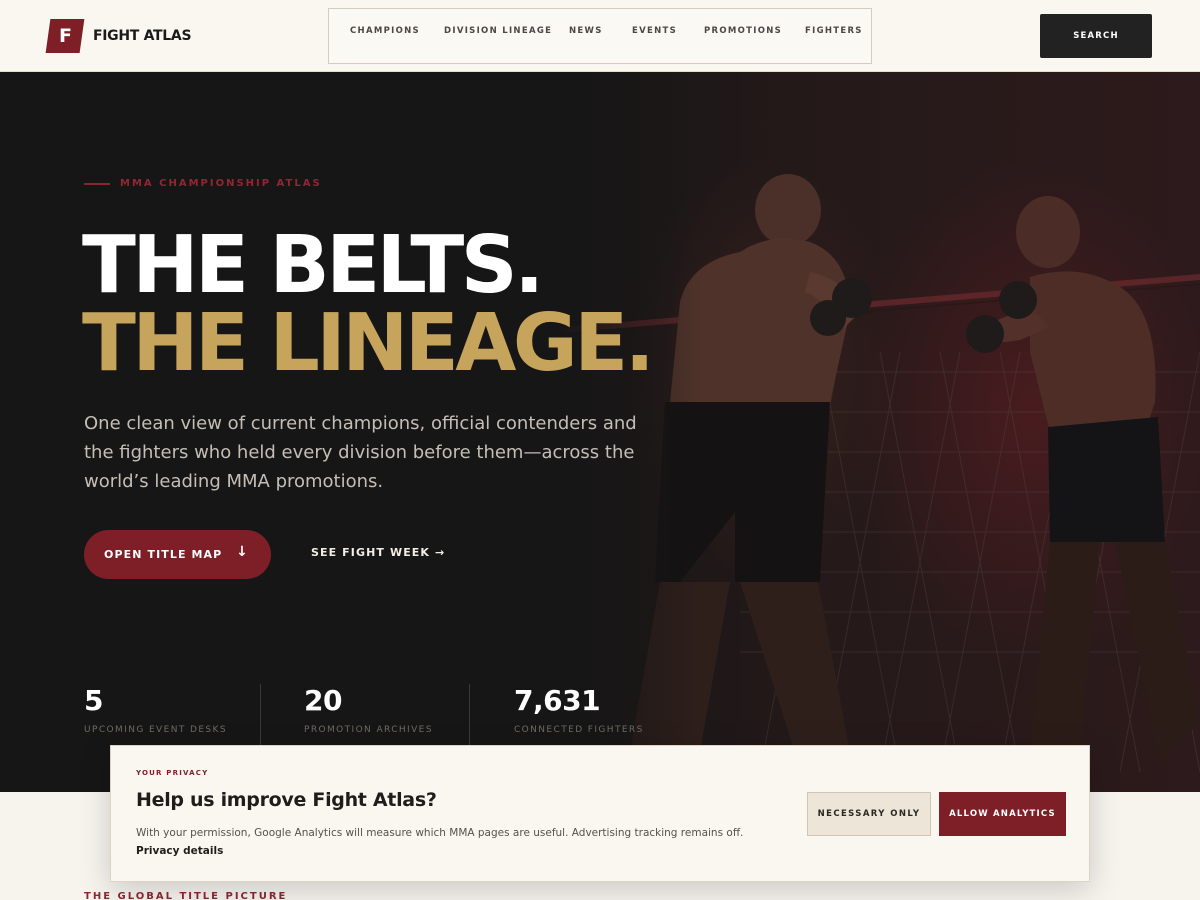 This screenshot has width=1200, height=900. What do you see at coordinates (498, 31) in the screenshot?
I see `nav-division-lineage: DIVISION LINEAGE` at bounding box center [498, 31].